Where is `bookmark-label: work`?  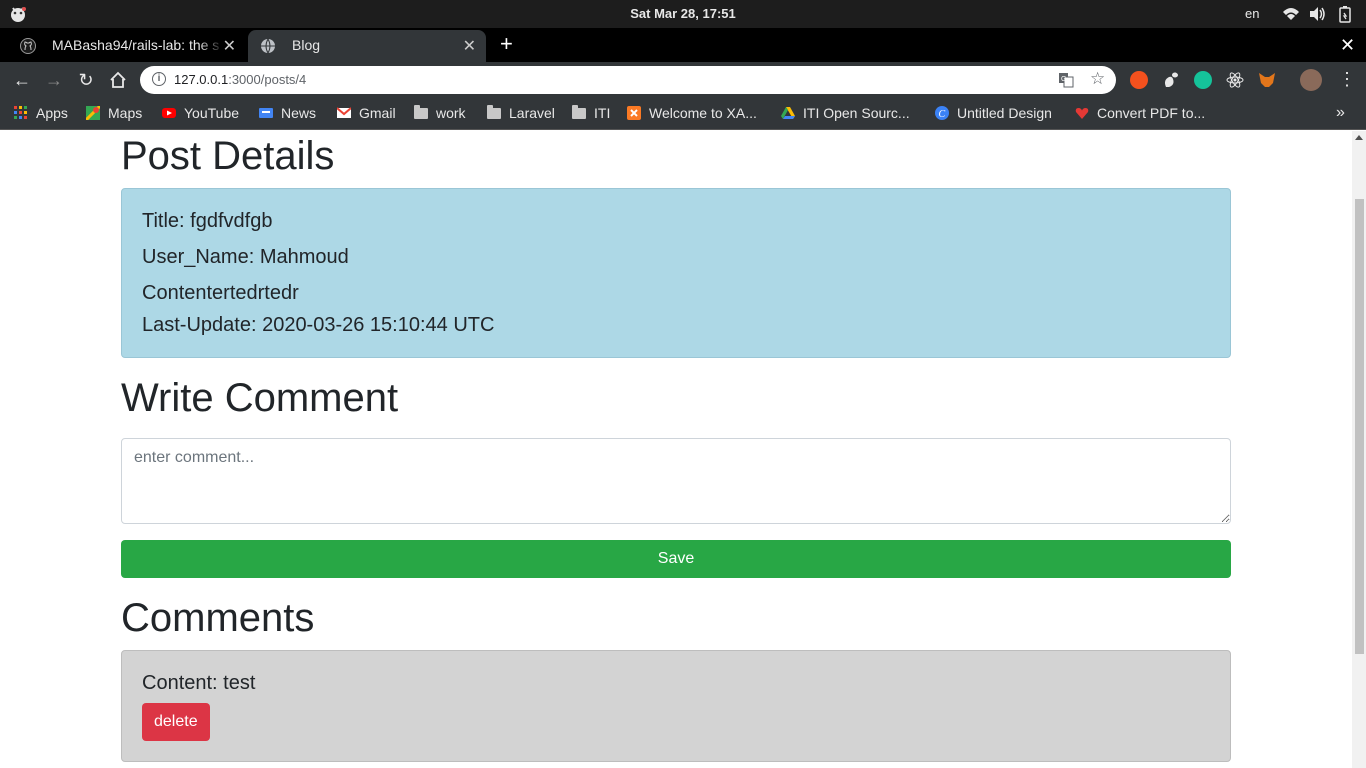 bookmark-label: work is located at coordinates (451, 113).